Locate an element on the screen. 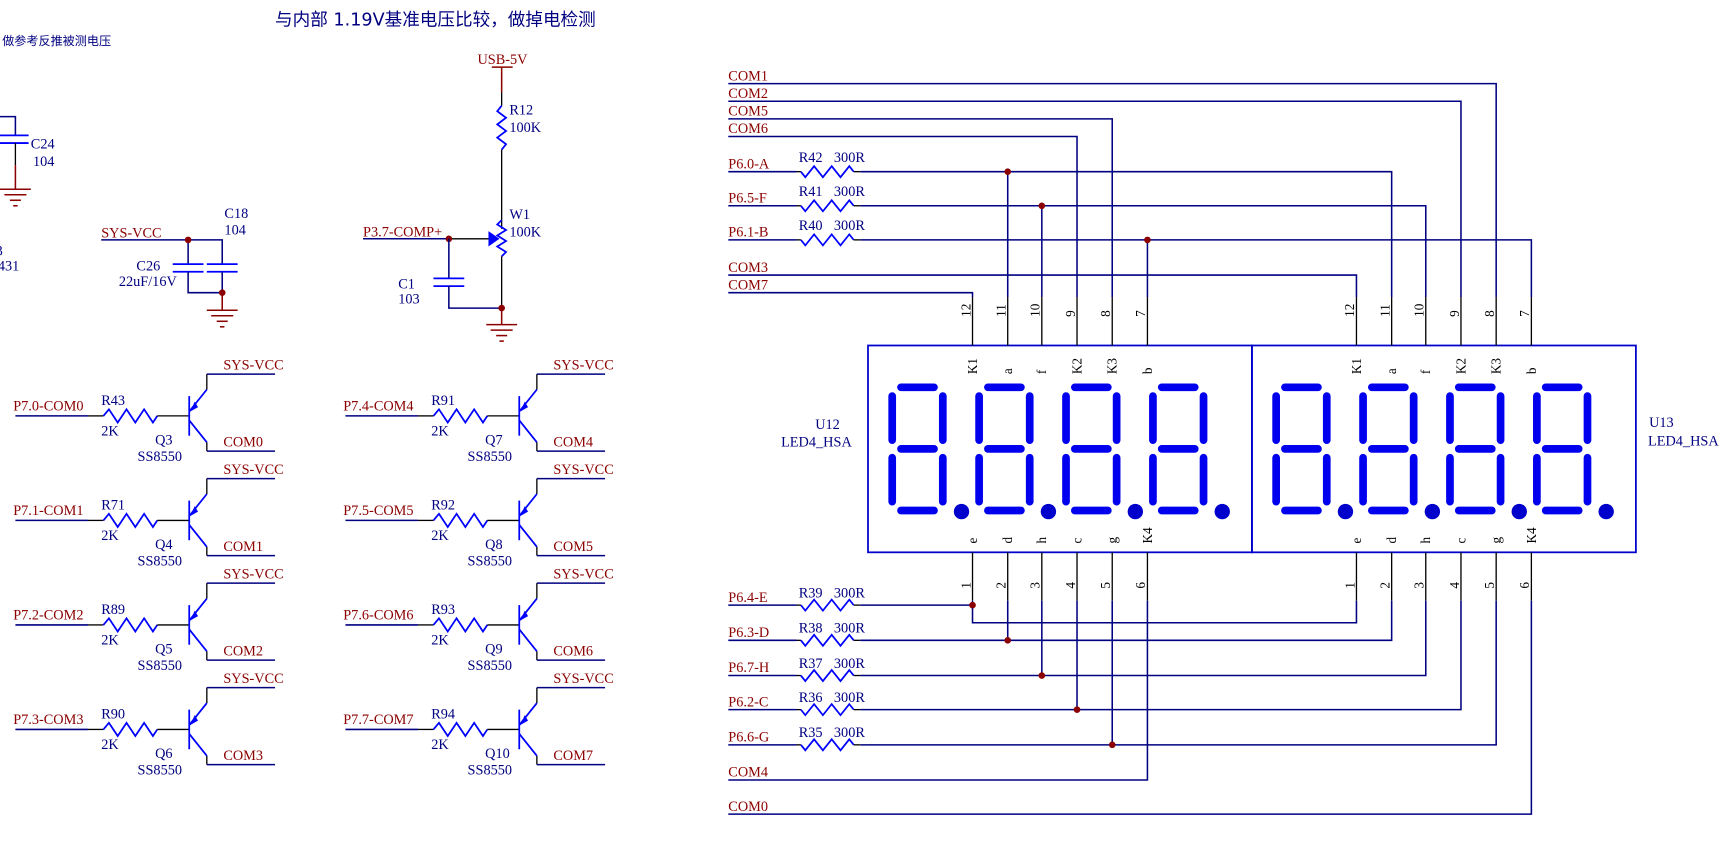  top-pin-name: f is located at coordinates (1041, 371).